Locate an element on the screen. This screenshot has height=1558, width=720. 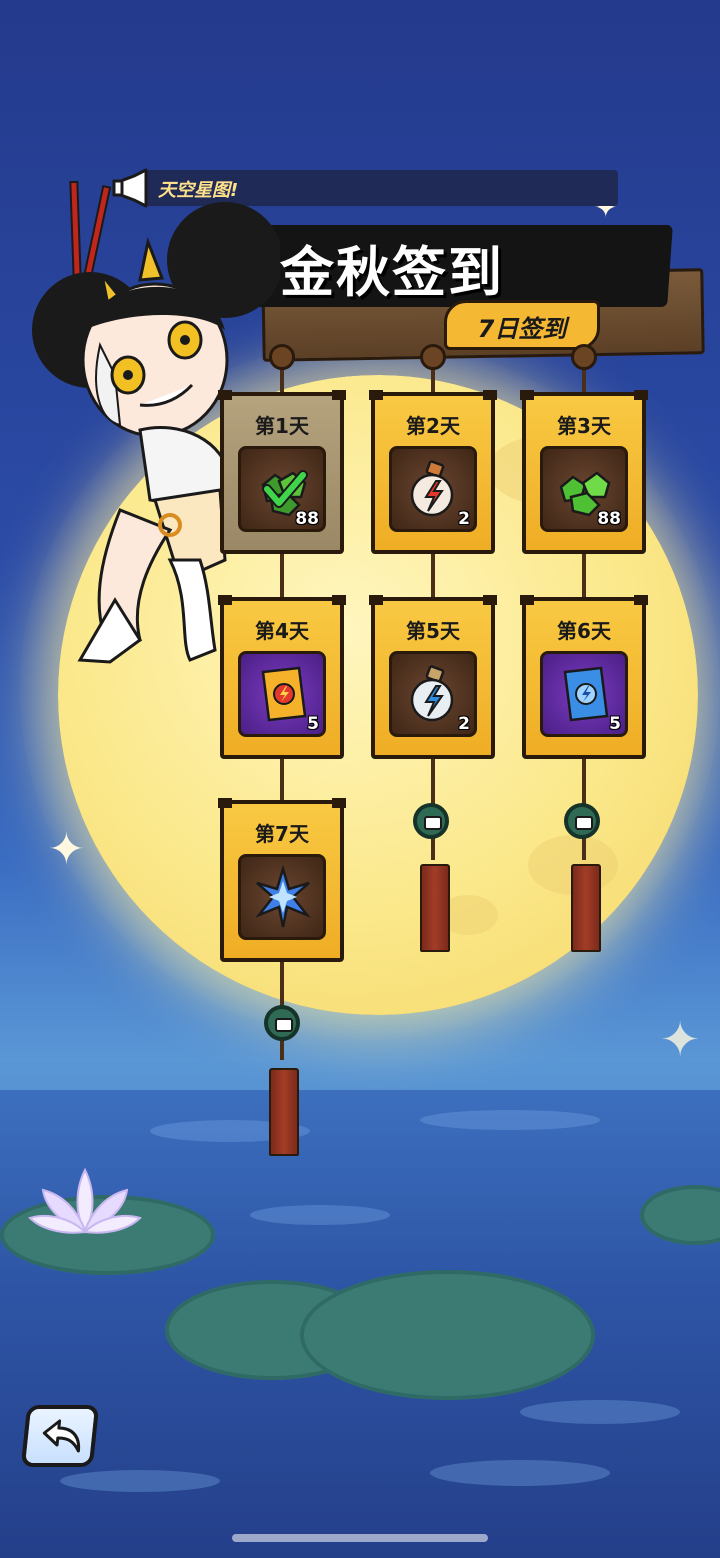
back-button is located at coordinates (60, 1436).